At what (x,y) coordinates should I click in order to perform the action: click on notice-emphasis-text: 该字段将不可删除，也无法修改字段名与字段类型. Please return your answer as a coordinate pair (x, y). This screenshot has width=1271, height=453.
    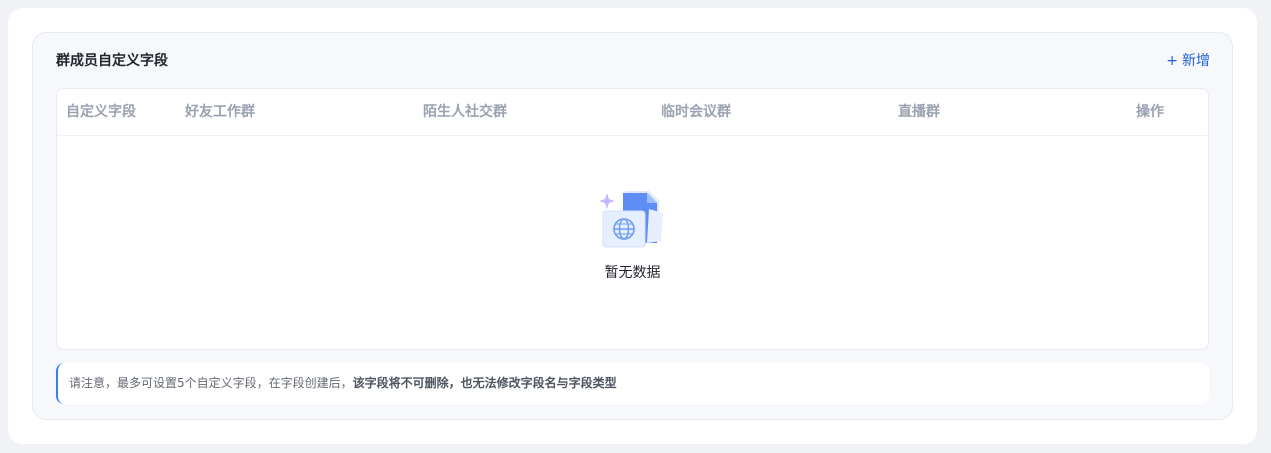
    Looking at the image, I should click on (484, 383).